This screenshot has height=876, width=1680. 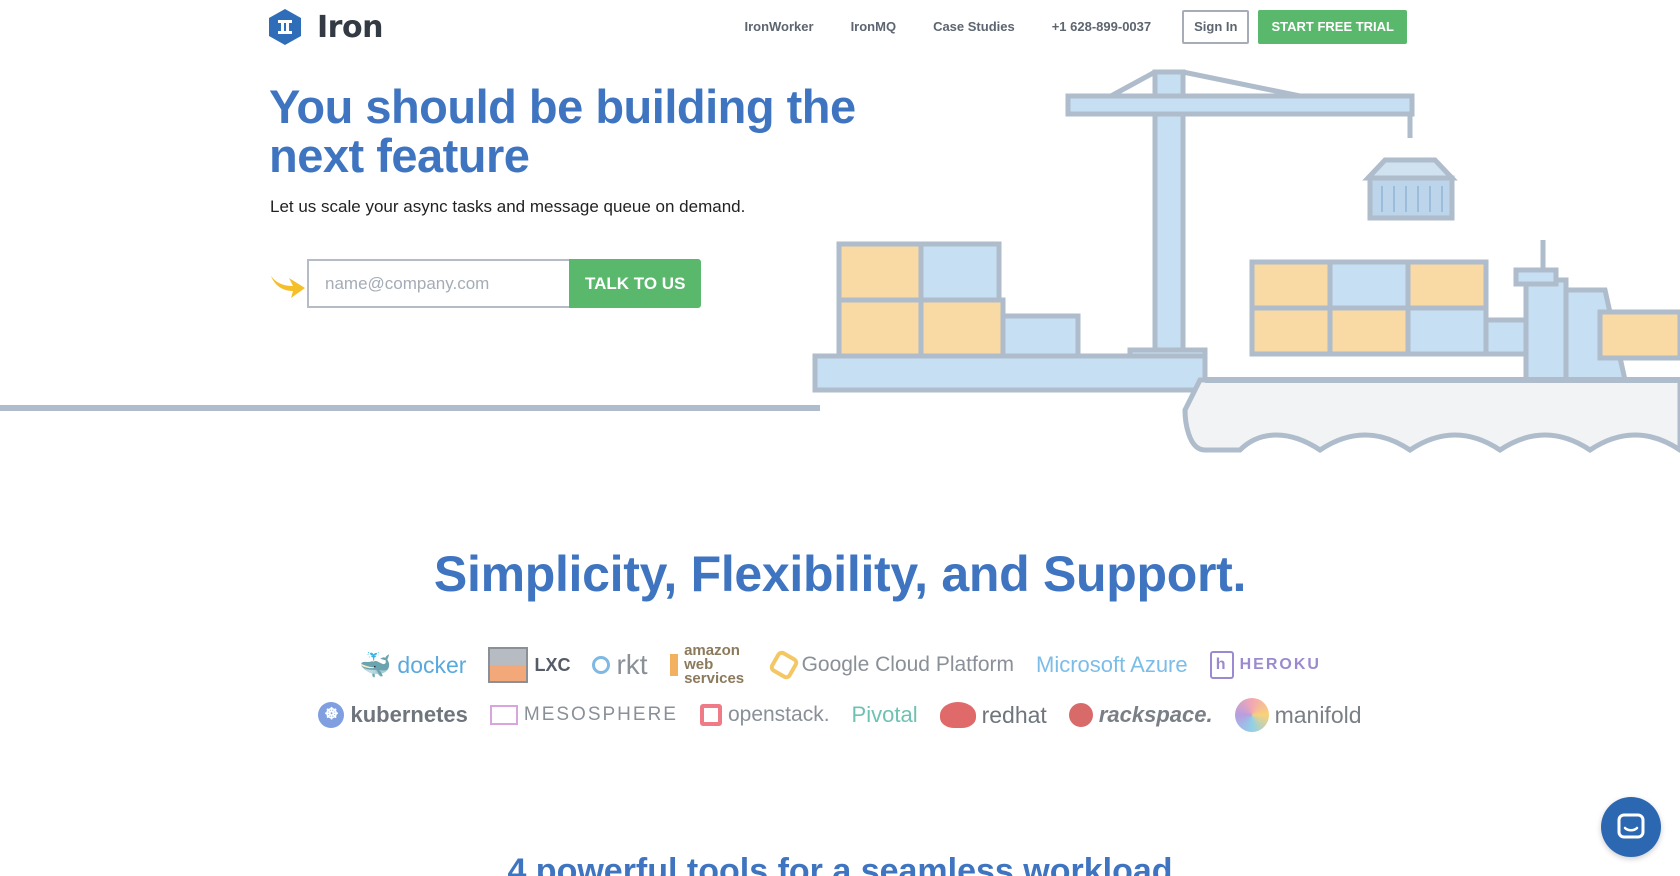 I want to click on logo-label: amazon web services, so click(x=714, y=664).